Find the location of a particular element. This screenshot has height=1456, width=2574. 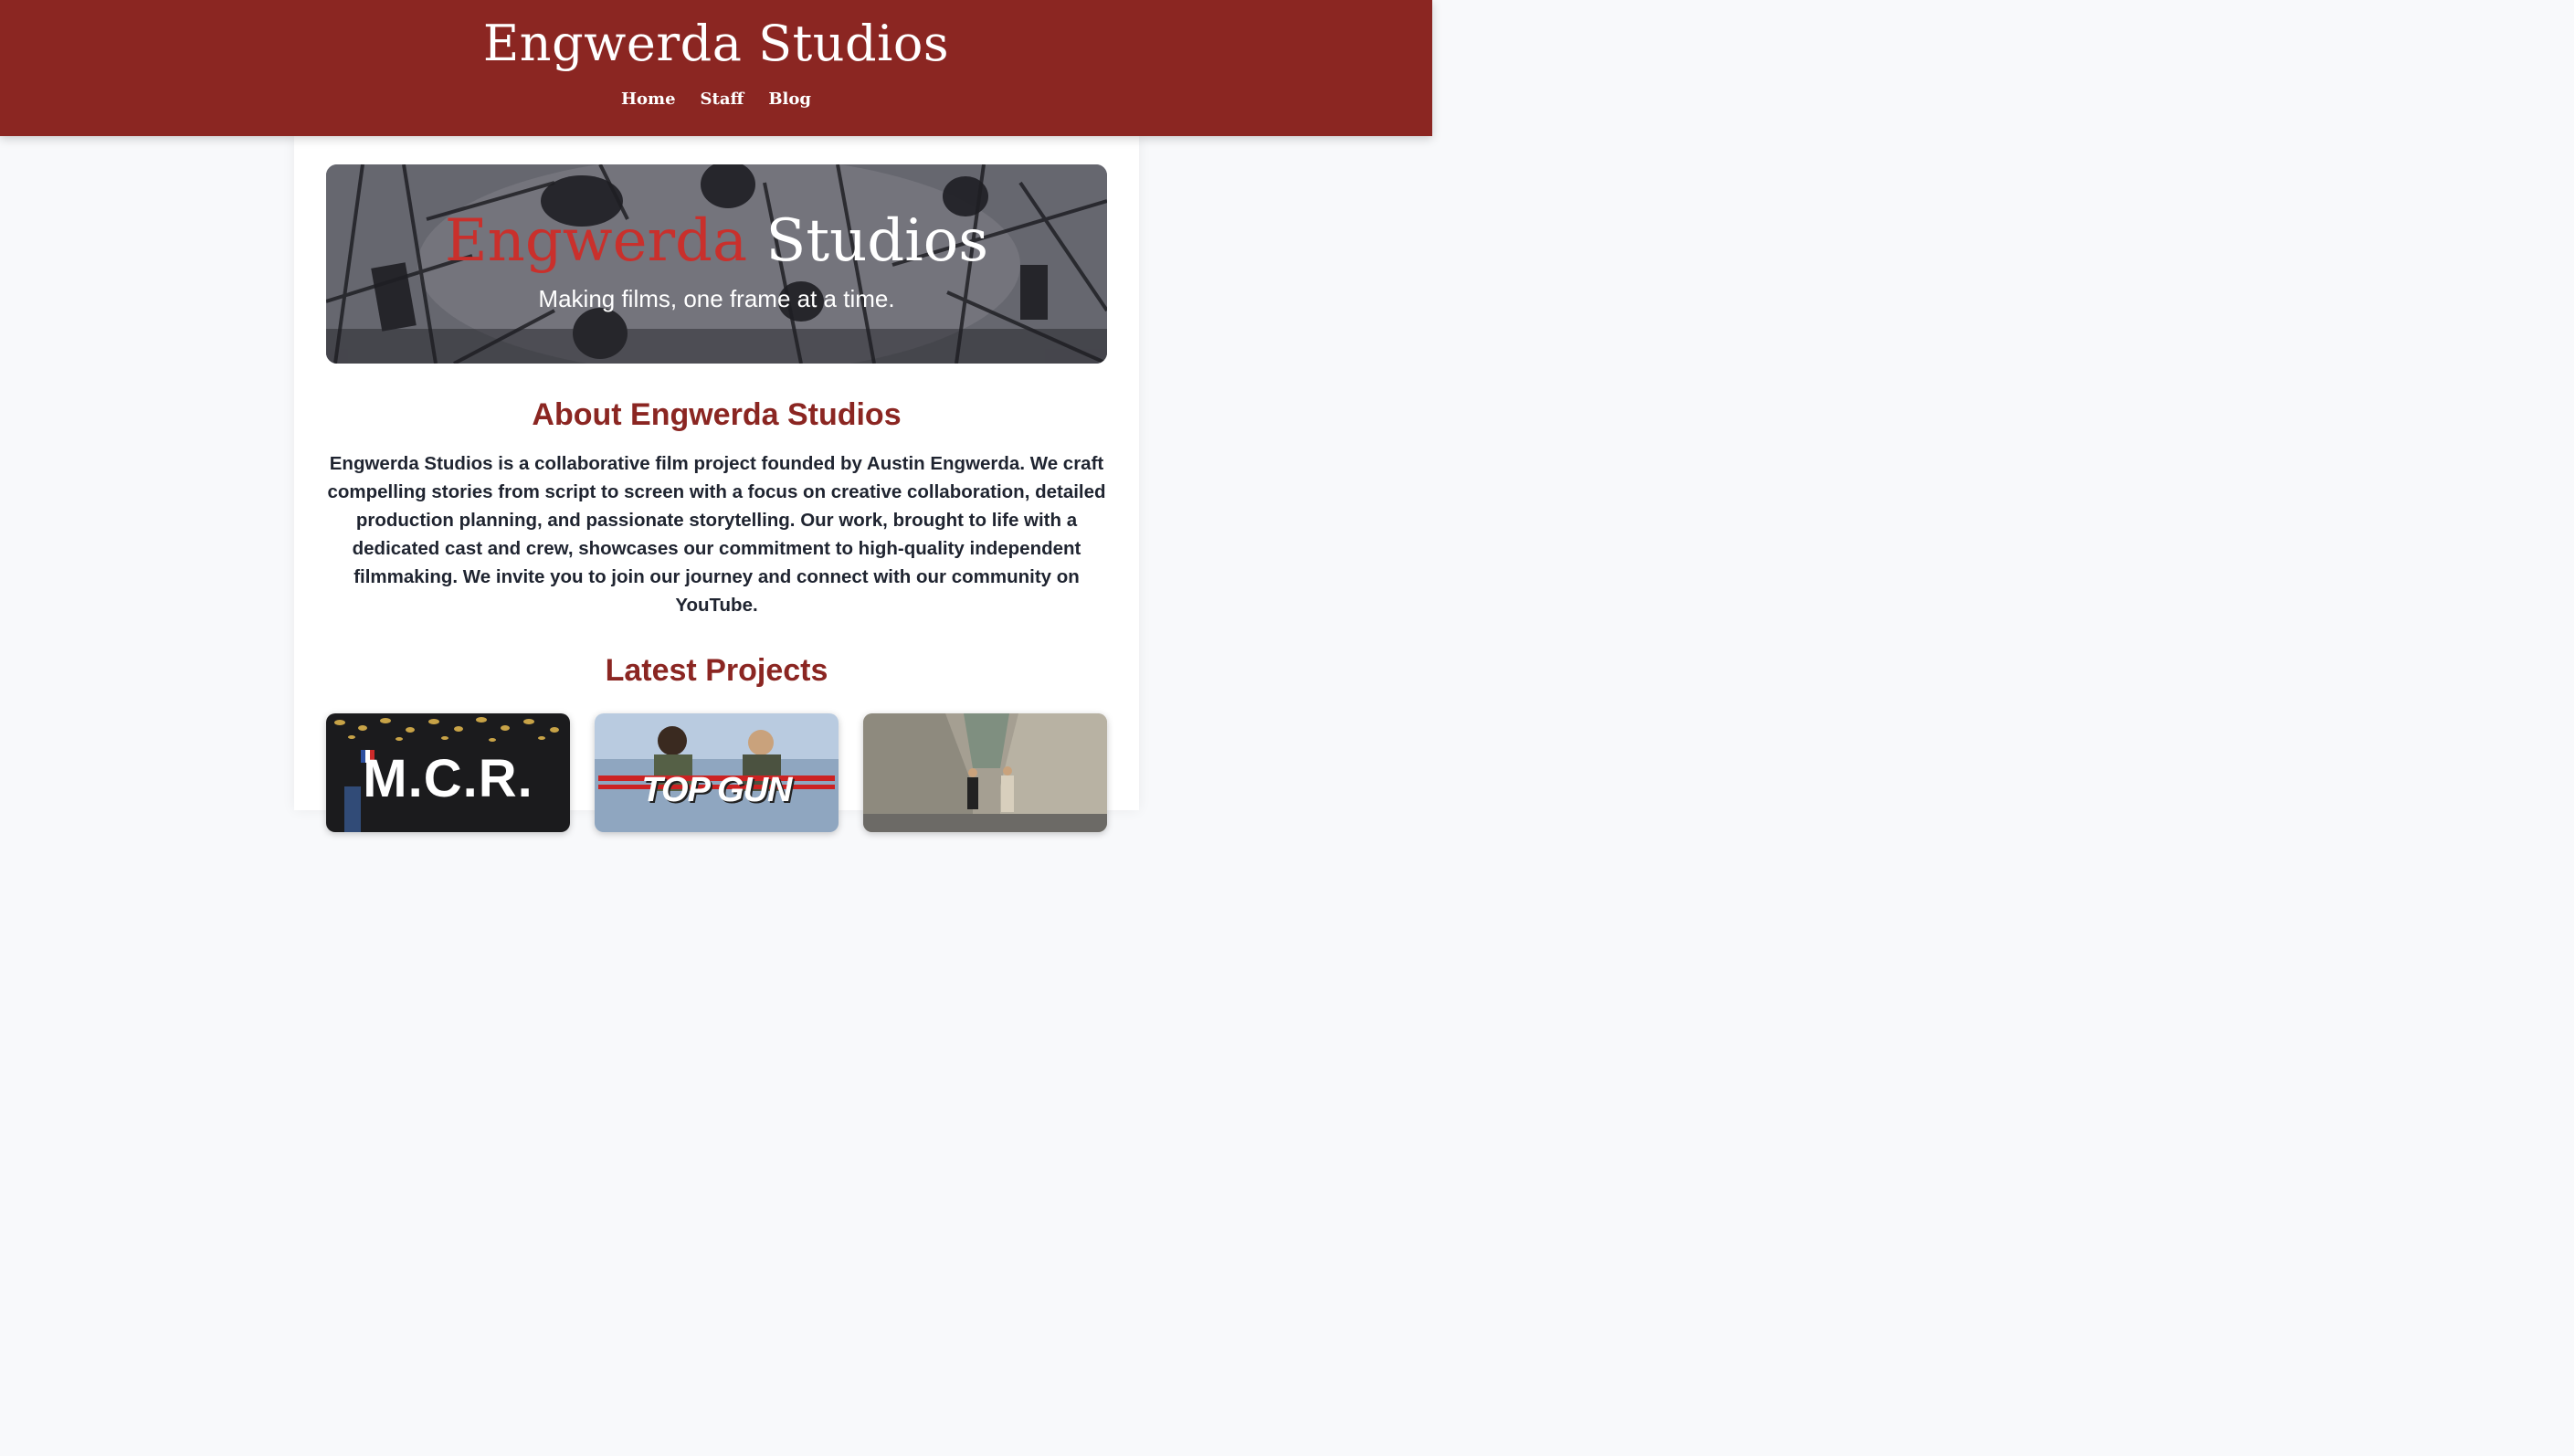

street-scene-poster-image is located at coordinates (985, 773).